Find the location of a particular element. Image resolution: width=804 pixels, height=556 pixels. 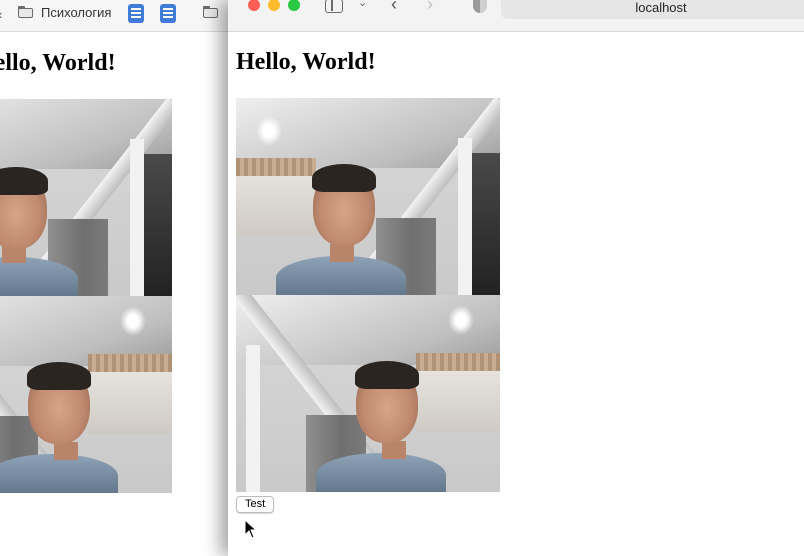

address-bar: localhost is located at coordinates (652, 9).